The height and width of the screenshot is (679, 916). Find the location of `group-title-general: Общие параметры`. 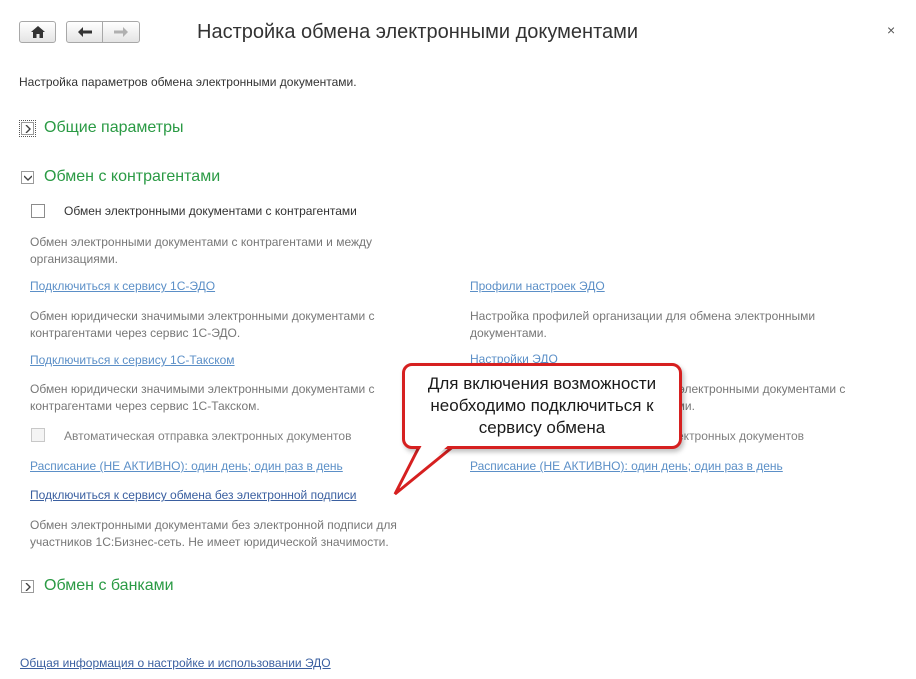

group-title-general: Общие параметры is located at coordinates (114, 128).